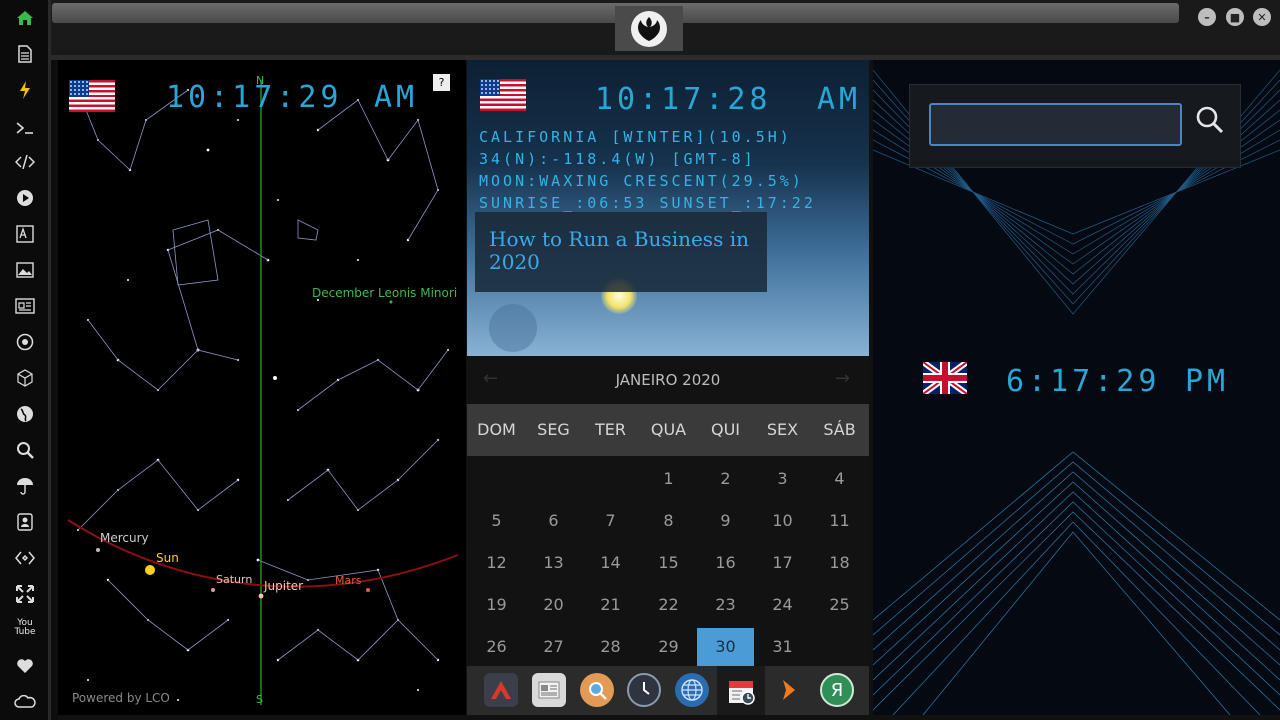 Image resolution: width=1280 pixels, height=720 pixels. What do you see at coordinates (167, 558) in the screenshot?
I see `sun-label: Sun` at bounding box center [167, 558].